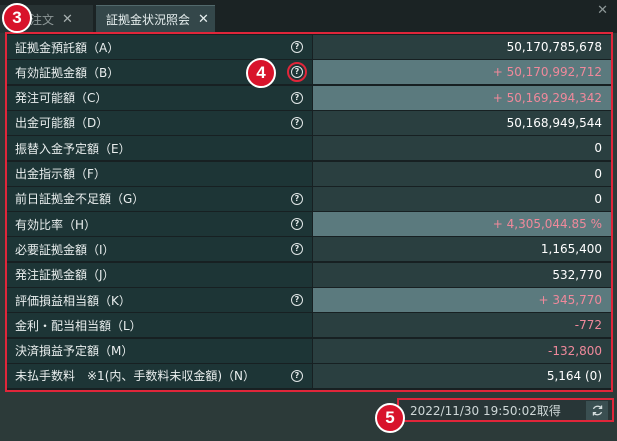 This screenshot has height=441, width=617. I want to click on row-value: 50,170,785,678, so click(462, 47).